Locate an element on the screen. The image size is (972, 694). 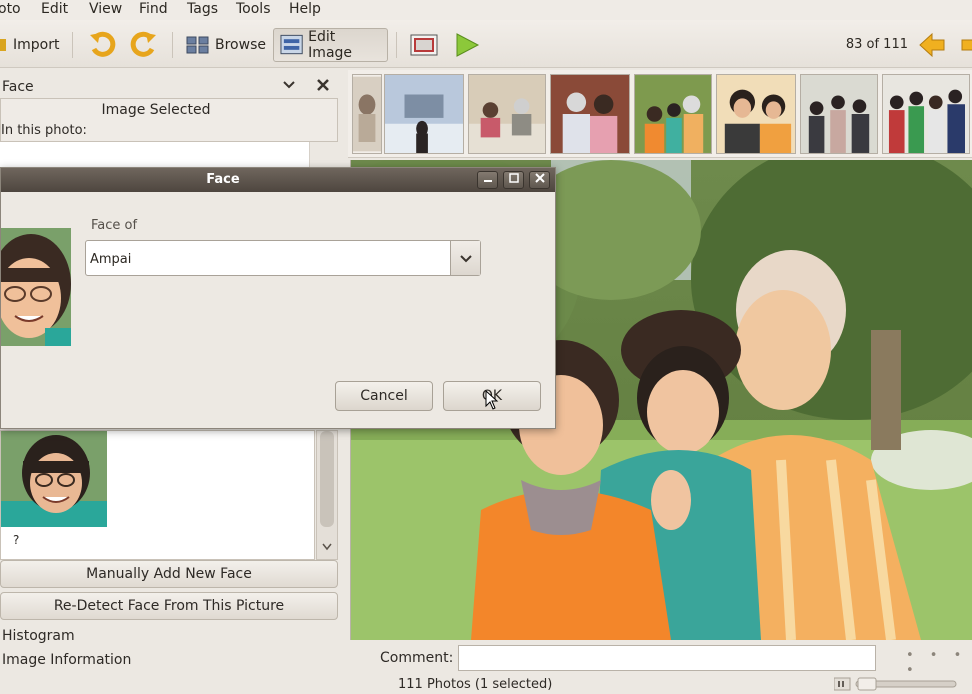
fullscreen-icon is located at coordinates (424, 45).